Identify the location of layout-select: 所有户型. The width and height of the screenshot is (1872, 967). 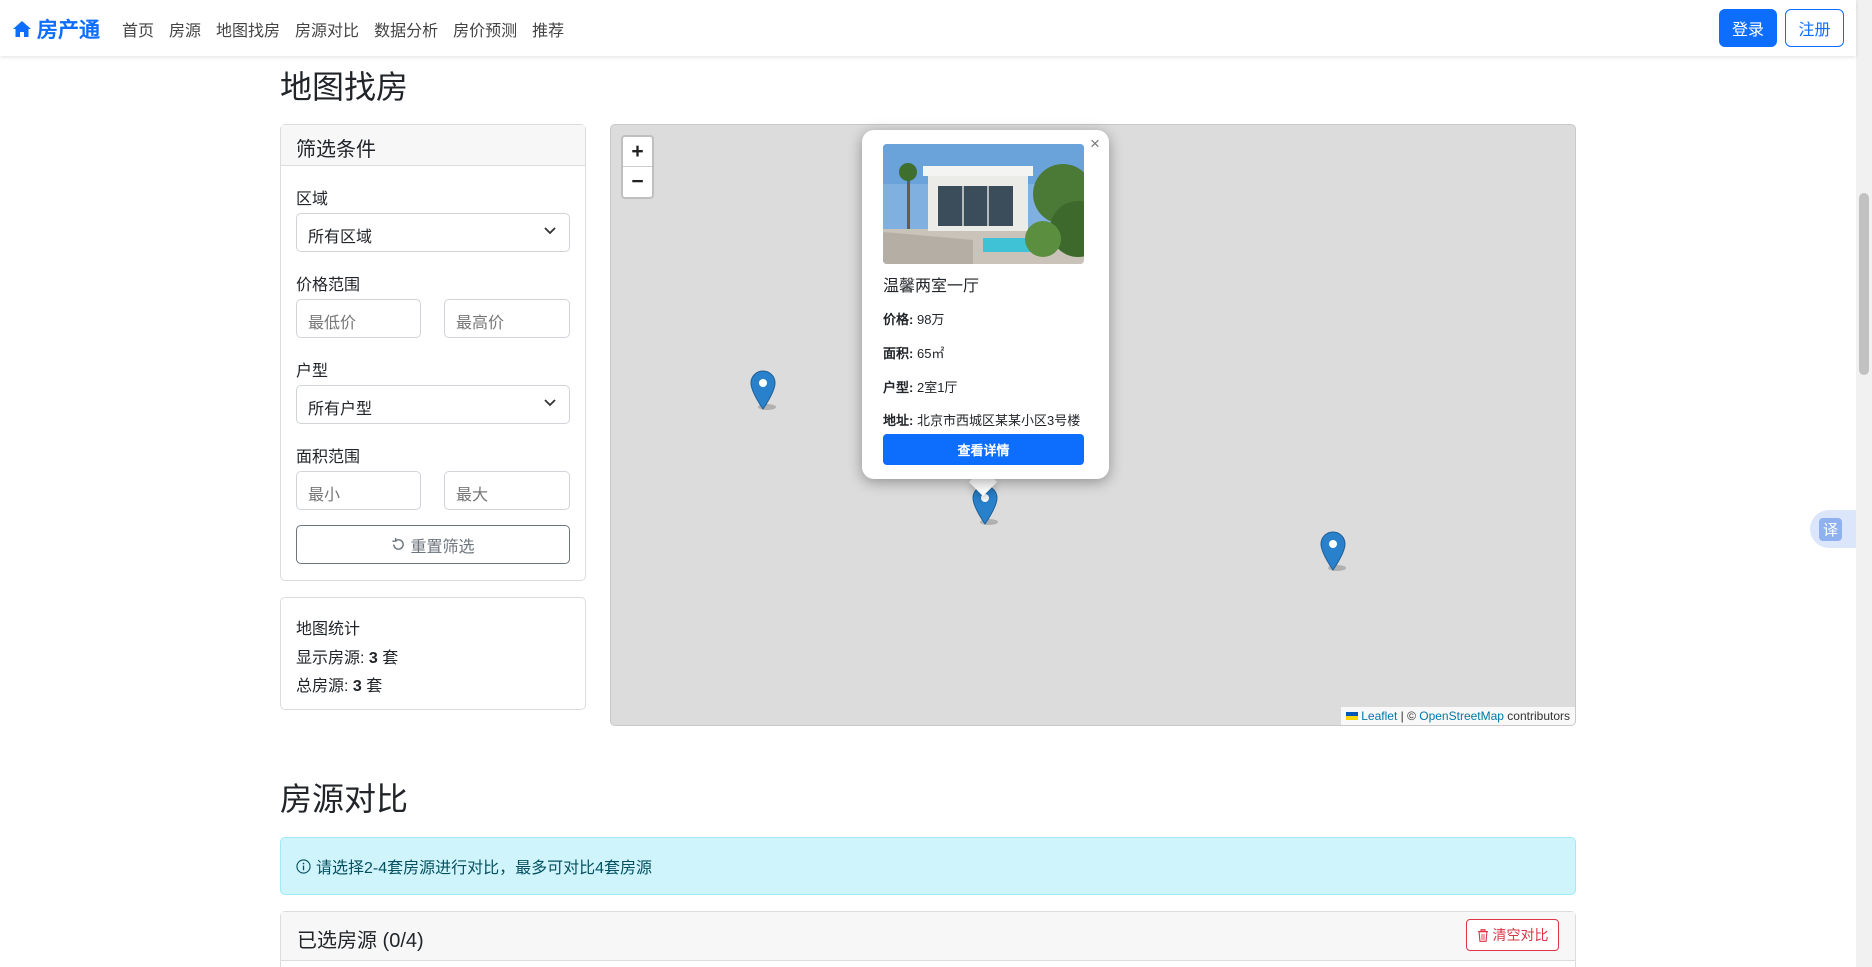
(433, 404).